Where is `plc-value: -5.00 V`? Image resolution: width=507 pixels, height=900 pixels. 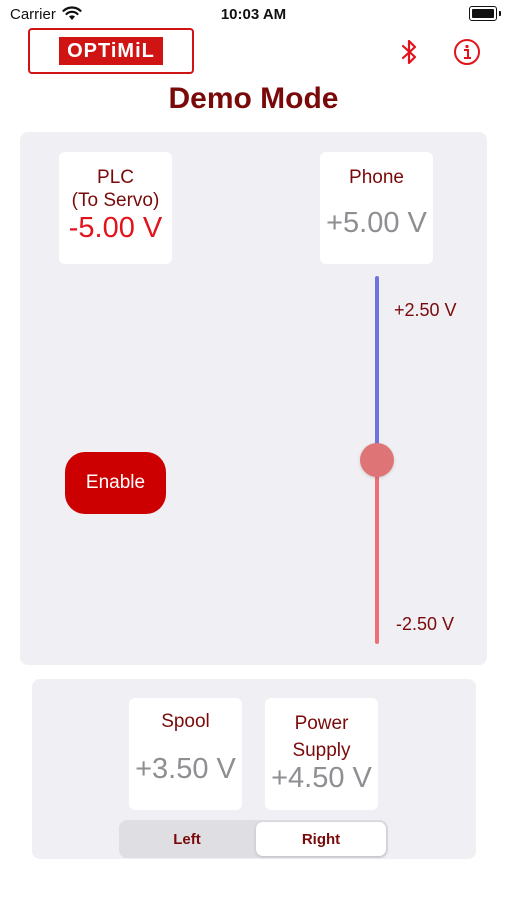
plc-value: -5.00 V is located at coordinates (115, 228).